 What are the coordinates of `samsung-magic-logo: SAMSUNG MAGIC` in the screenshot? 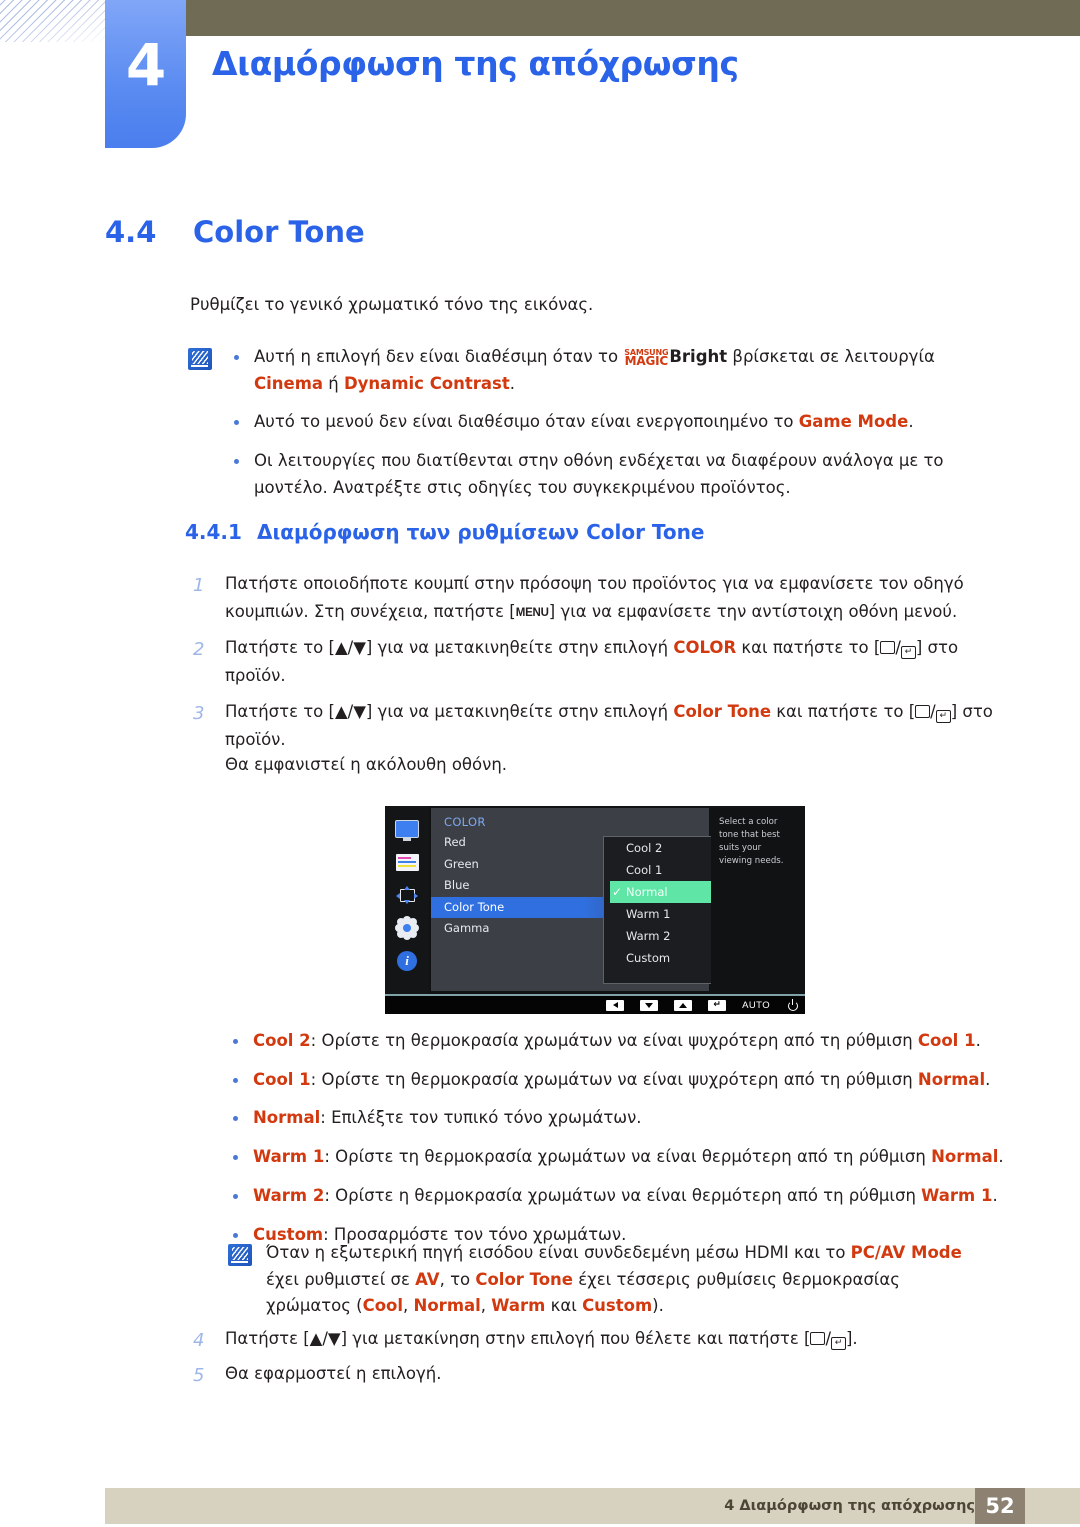 It's located at (646, 358).